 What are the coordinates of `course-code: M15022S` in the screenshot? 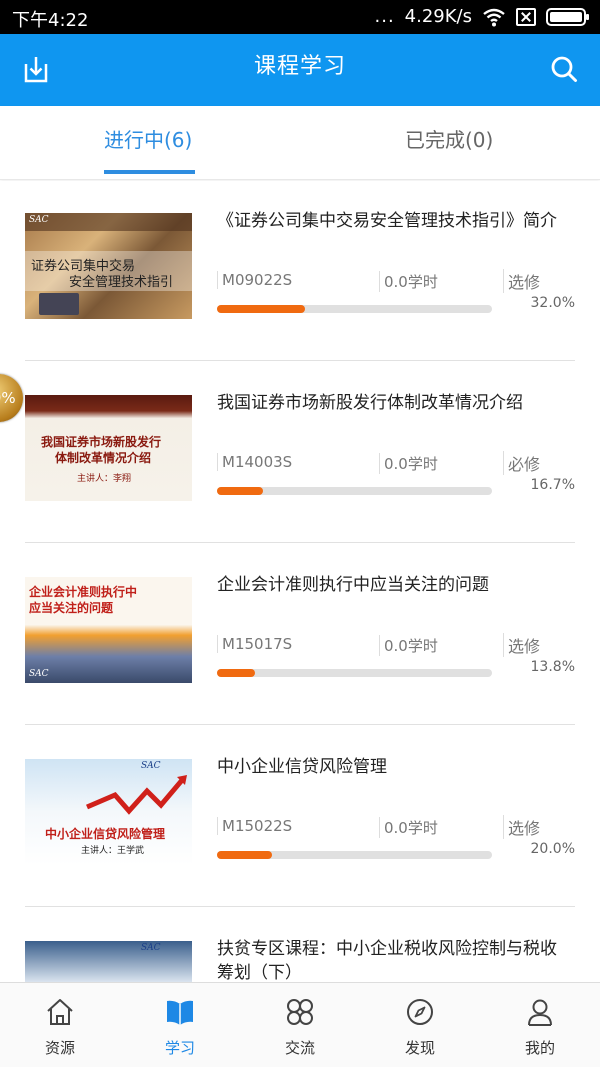 It's located at (254, 826).